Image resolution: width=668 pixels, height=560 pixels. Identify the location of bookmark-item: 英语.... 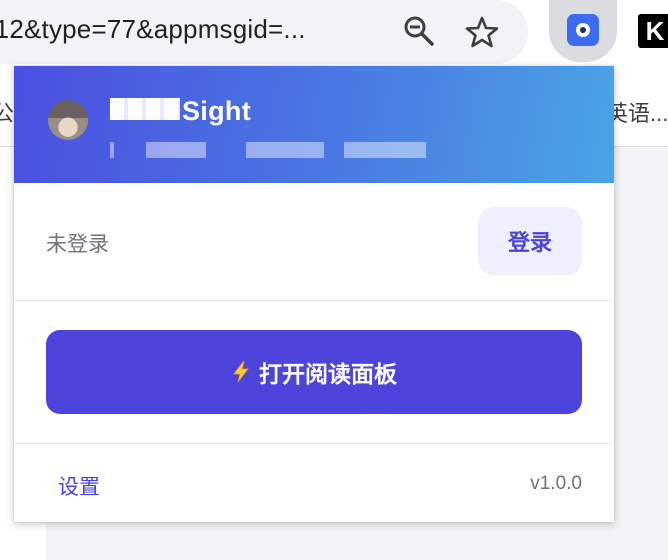
(637, 112).